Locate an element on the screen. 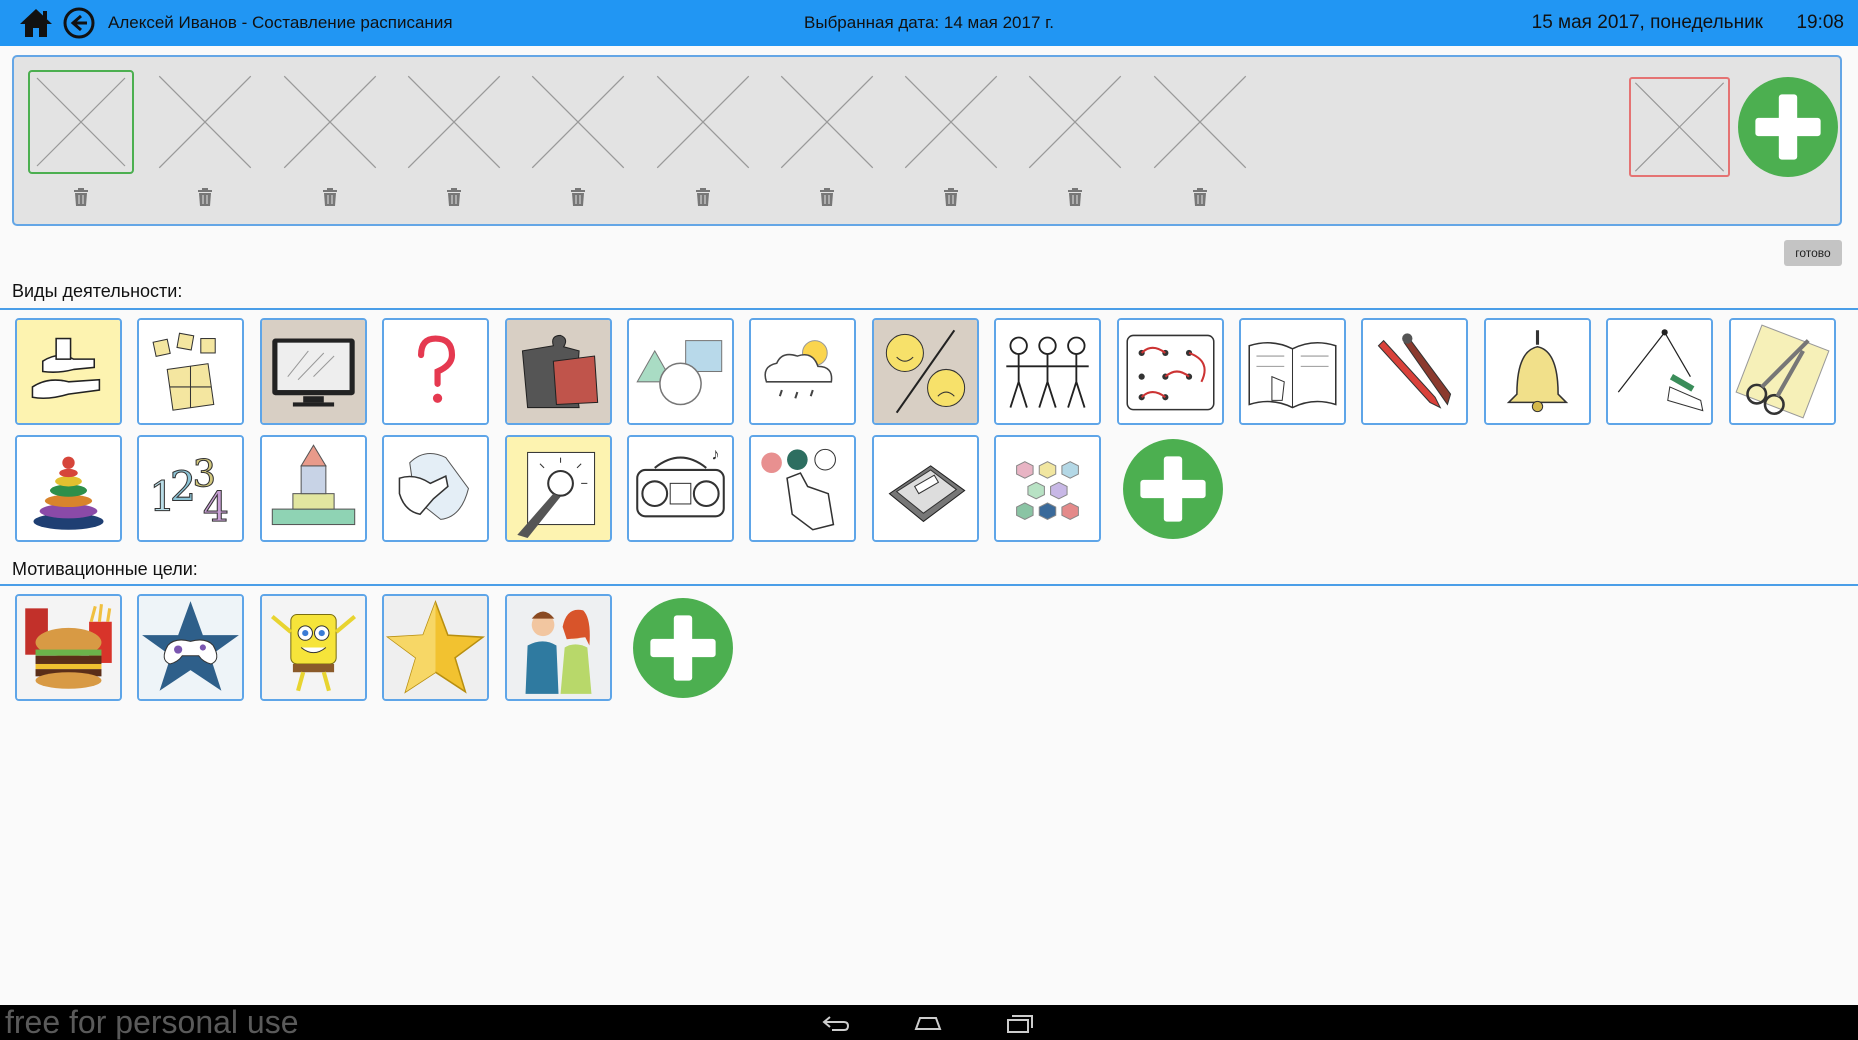 The width and height of the screenshot is (1858, 1040). activities-label: Виды деятельности: is located at coordinates (97, 291).